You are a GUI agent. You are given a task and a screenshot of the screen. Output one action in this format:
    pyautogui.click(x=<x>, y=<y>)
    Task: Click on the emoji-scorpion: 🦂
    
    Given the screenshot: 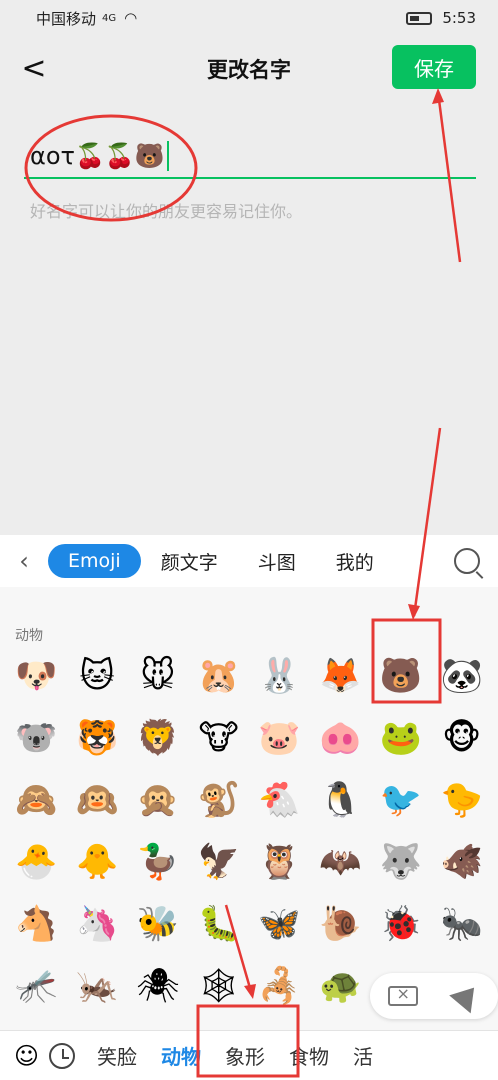 What is the action you would take?
    pyautogui.click(x=279, y=986)
    